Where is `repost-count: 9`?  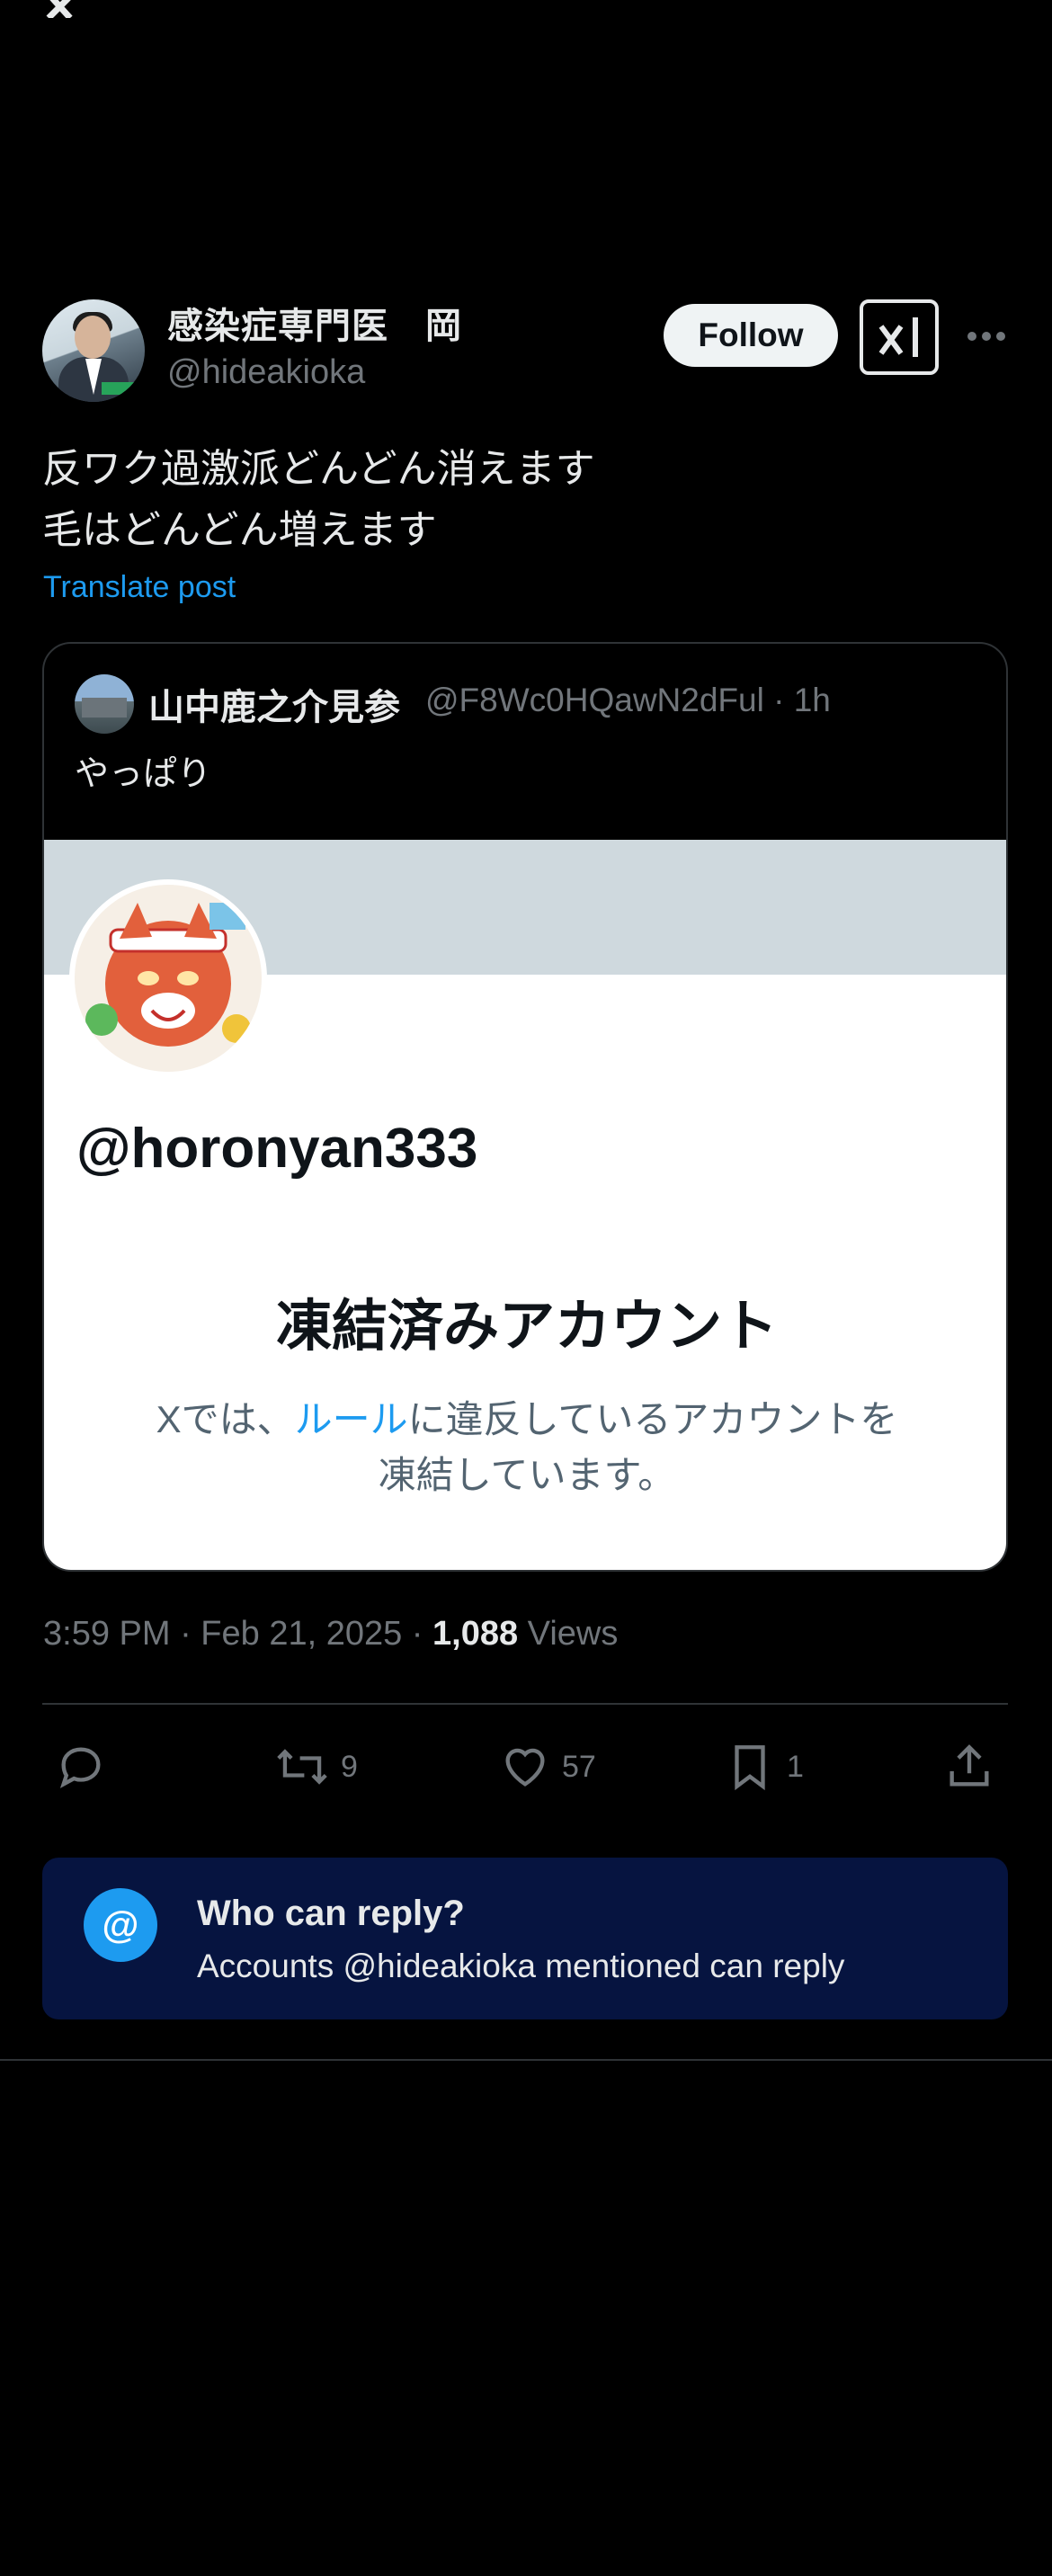
repost-count: 9 is located at coordinates (349, 1767).